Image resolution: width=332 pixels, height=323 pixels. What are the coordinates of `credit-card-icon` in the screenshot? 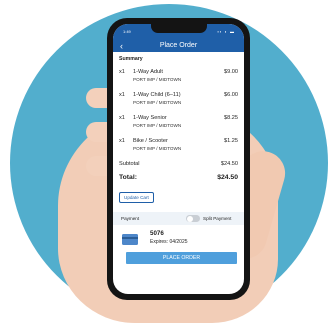 It's located at (130, 239).